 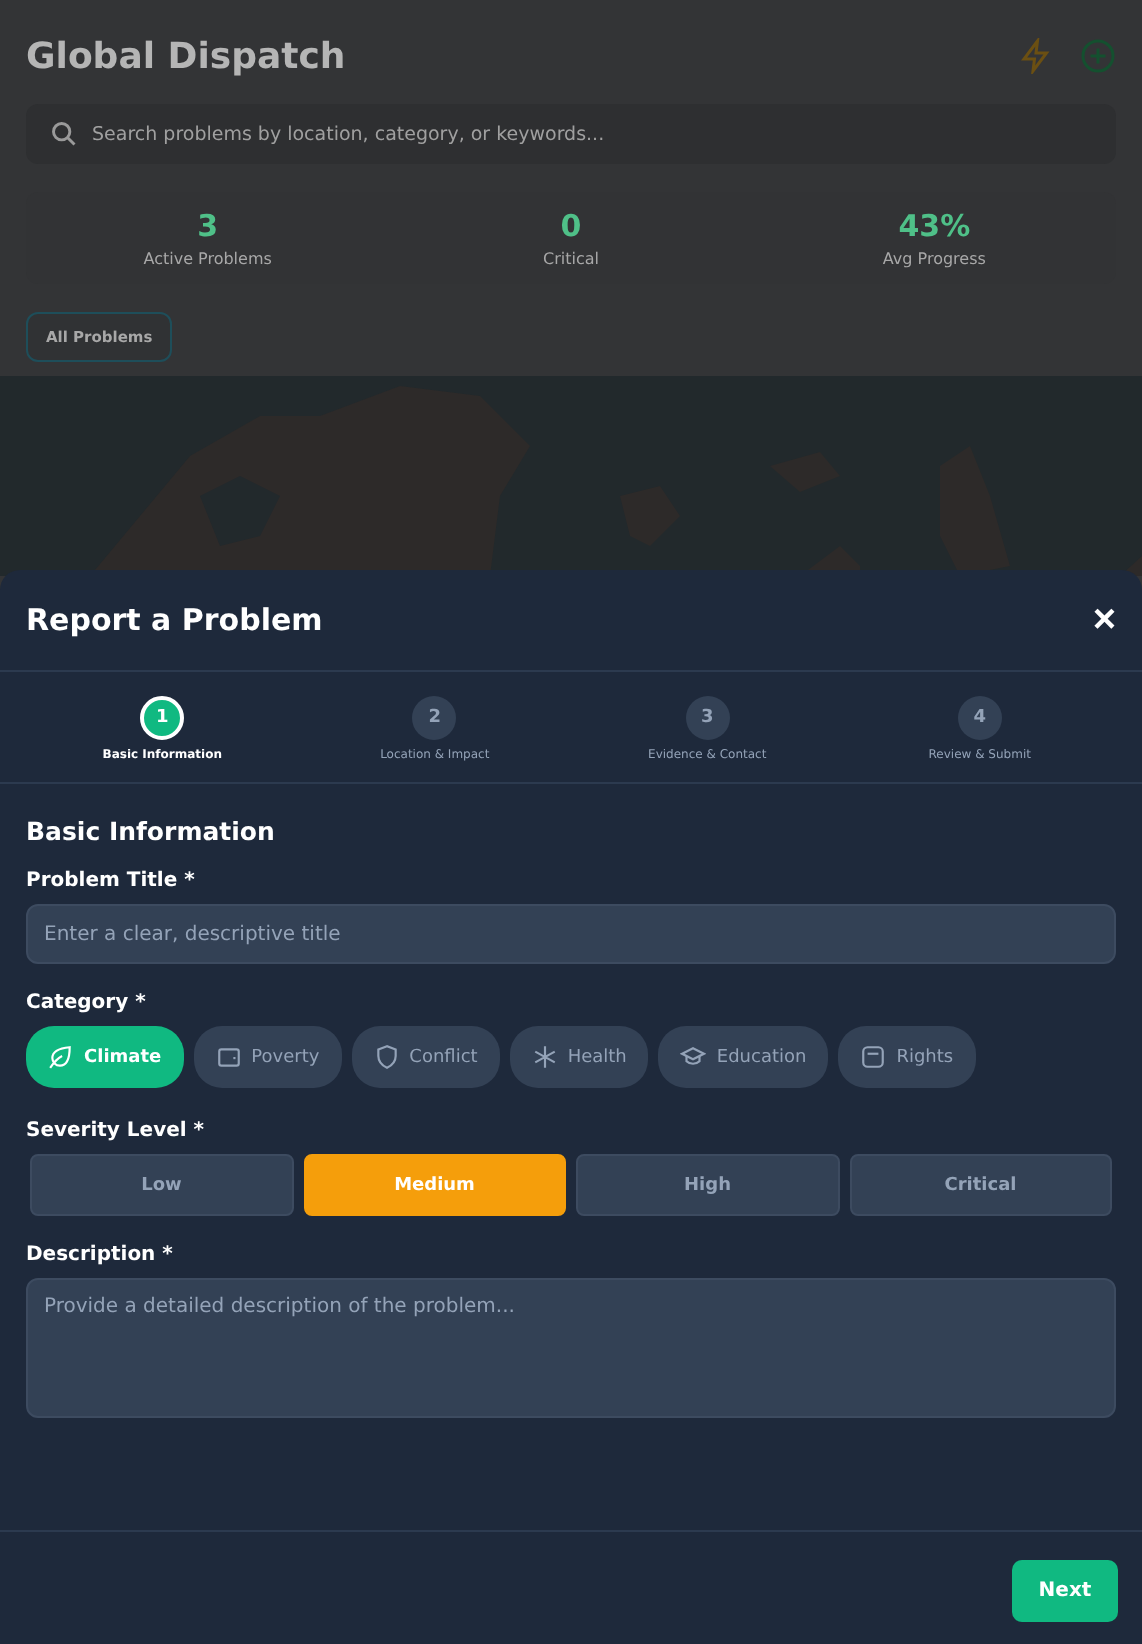 What do you see at coordinates (151, 831) in the screenshot?
I see `section-title: Basic Information` at bounding box center [151, 831].